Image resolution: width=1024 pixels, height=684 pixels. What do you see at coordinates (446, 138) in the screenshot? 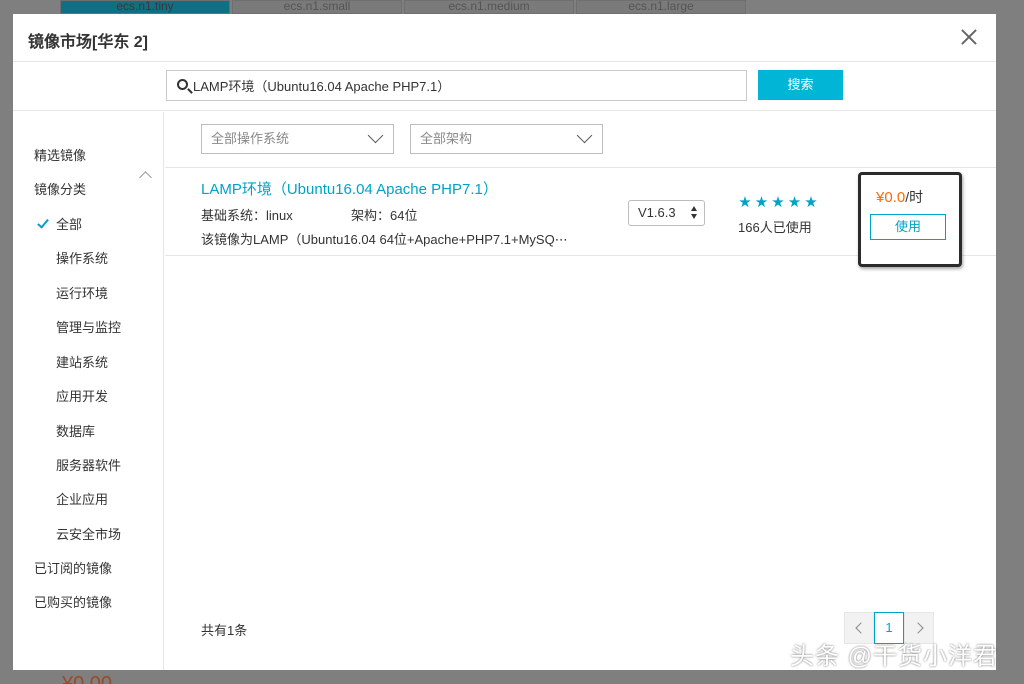
I see `arch-filter-label: 全部架构` at bounding box center [446, 138].